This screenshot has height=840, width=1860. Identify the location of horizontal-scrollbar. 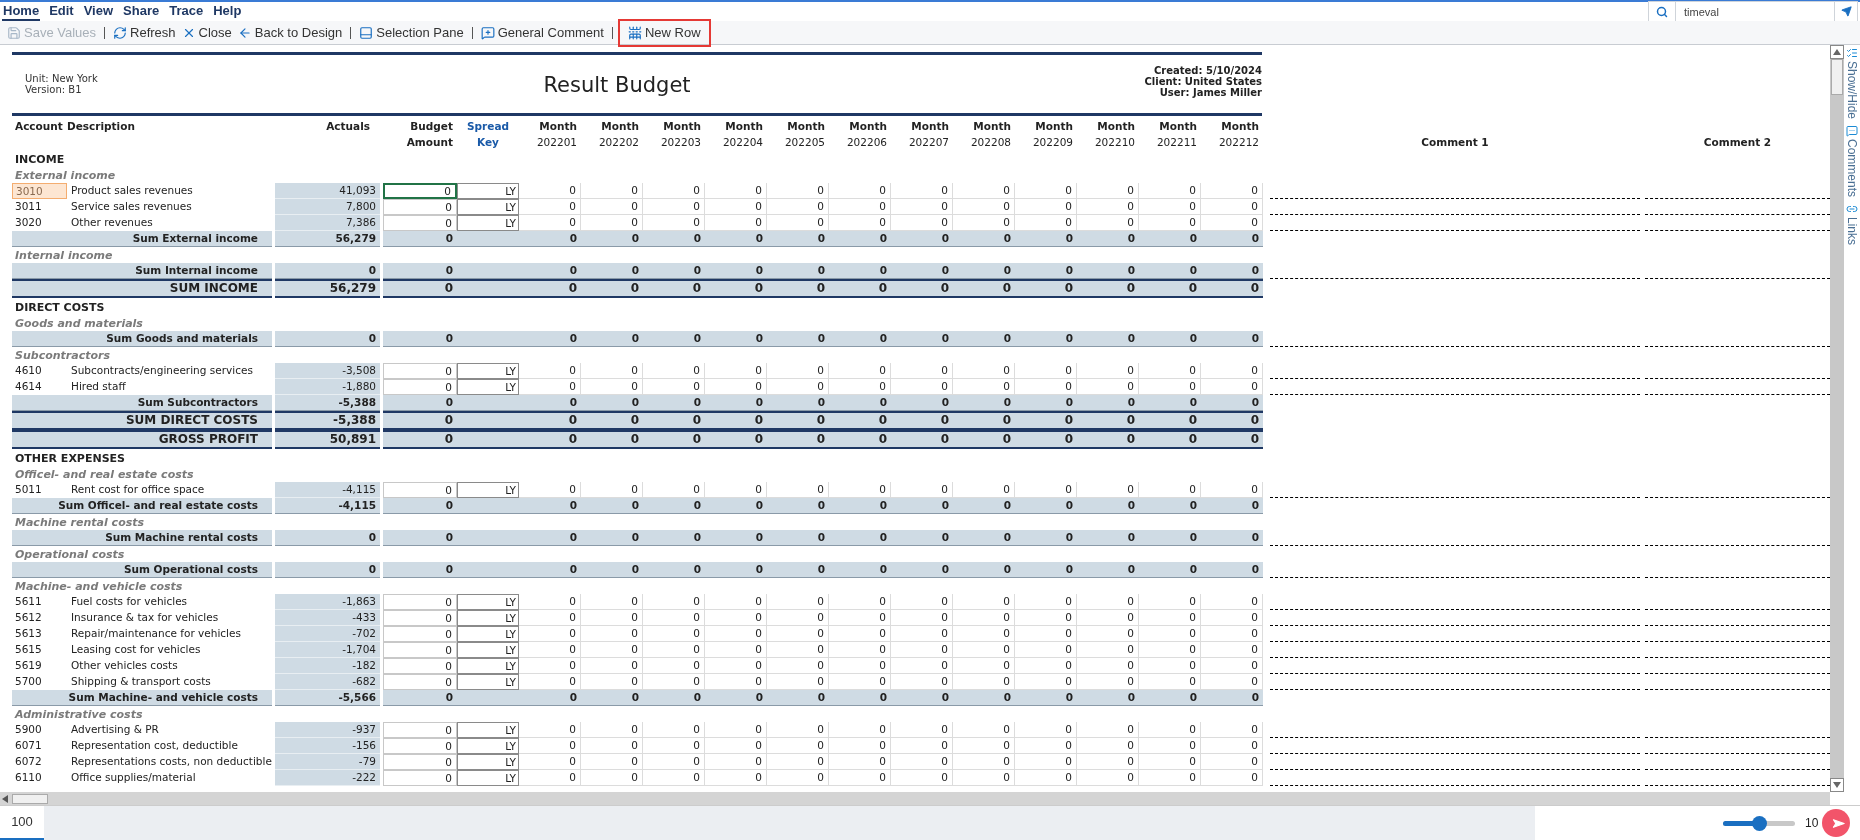
(915, 798).